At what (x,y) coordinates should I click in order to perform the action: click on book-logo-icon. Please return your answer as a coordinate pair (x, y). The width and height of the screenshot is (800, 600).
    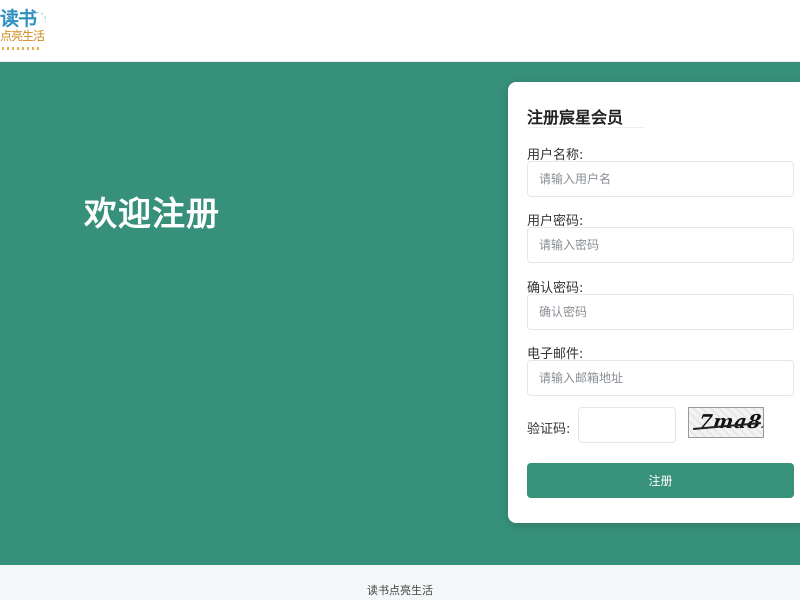
    Looking at the image, I should click on (41, 17).